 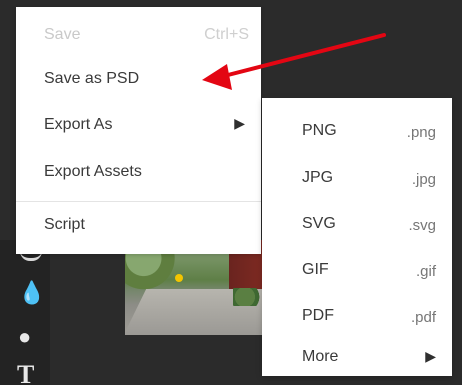 What do you see at coordinates (423, 317) in the screenshot?
I see `pdf-extension: .pdf` at bounding box center [423, 317].